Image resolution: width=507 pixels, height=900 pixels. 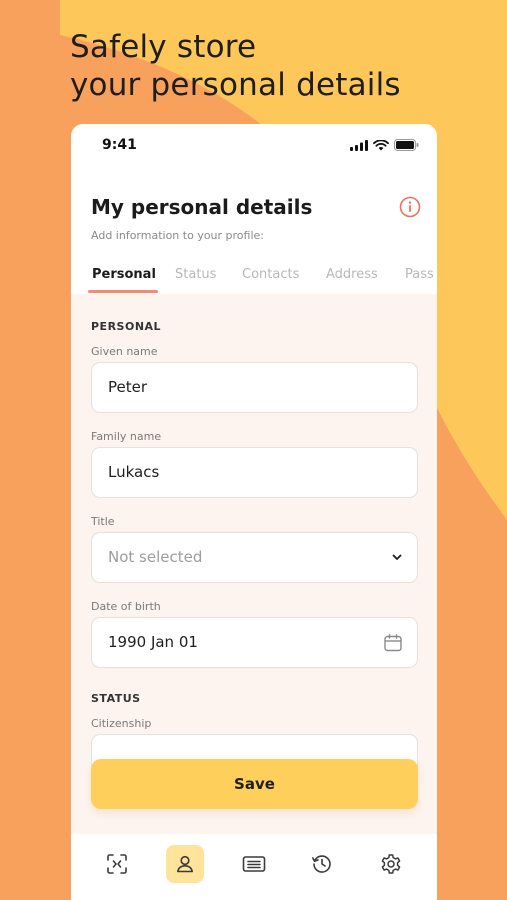 What do you see at coordinates (126, 436) in the screenshot?
I see `family-name-label: Family name` at bounding box center [126, 436].